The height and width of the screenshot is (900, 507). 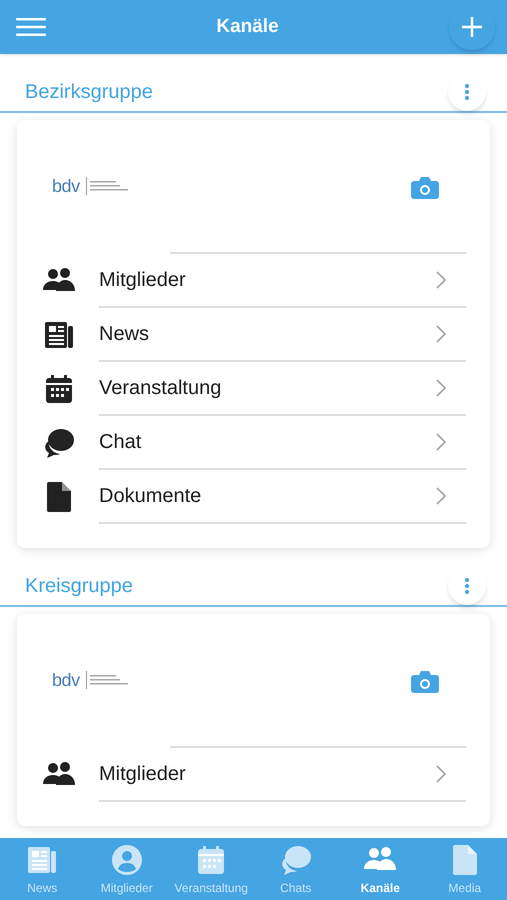 I want to click on channel-menu-item: Veranstaltung, so click(x=253, y=389).